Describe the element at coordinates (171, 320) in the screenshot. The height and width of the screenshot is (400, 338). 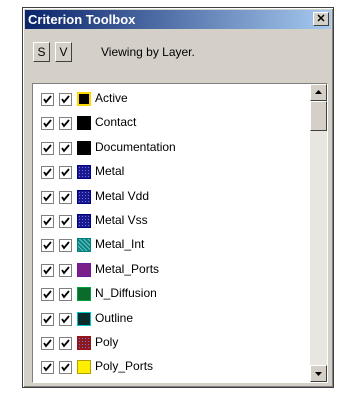
I see `layer-row: Outline` at that location.